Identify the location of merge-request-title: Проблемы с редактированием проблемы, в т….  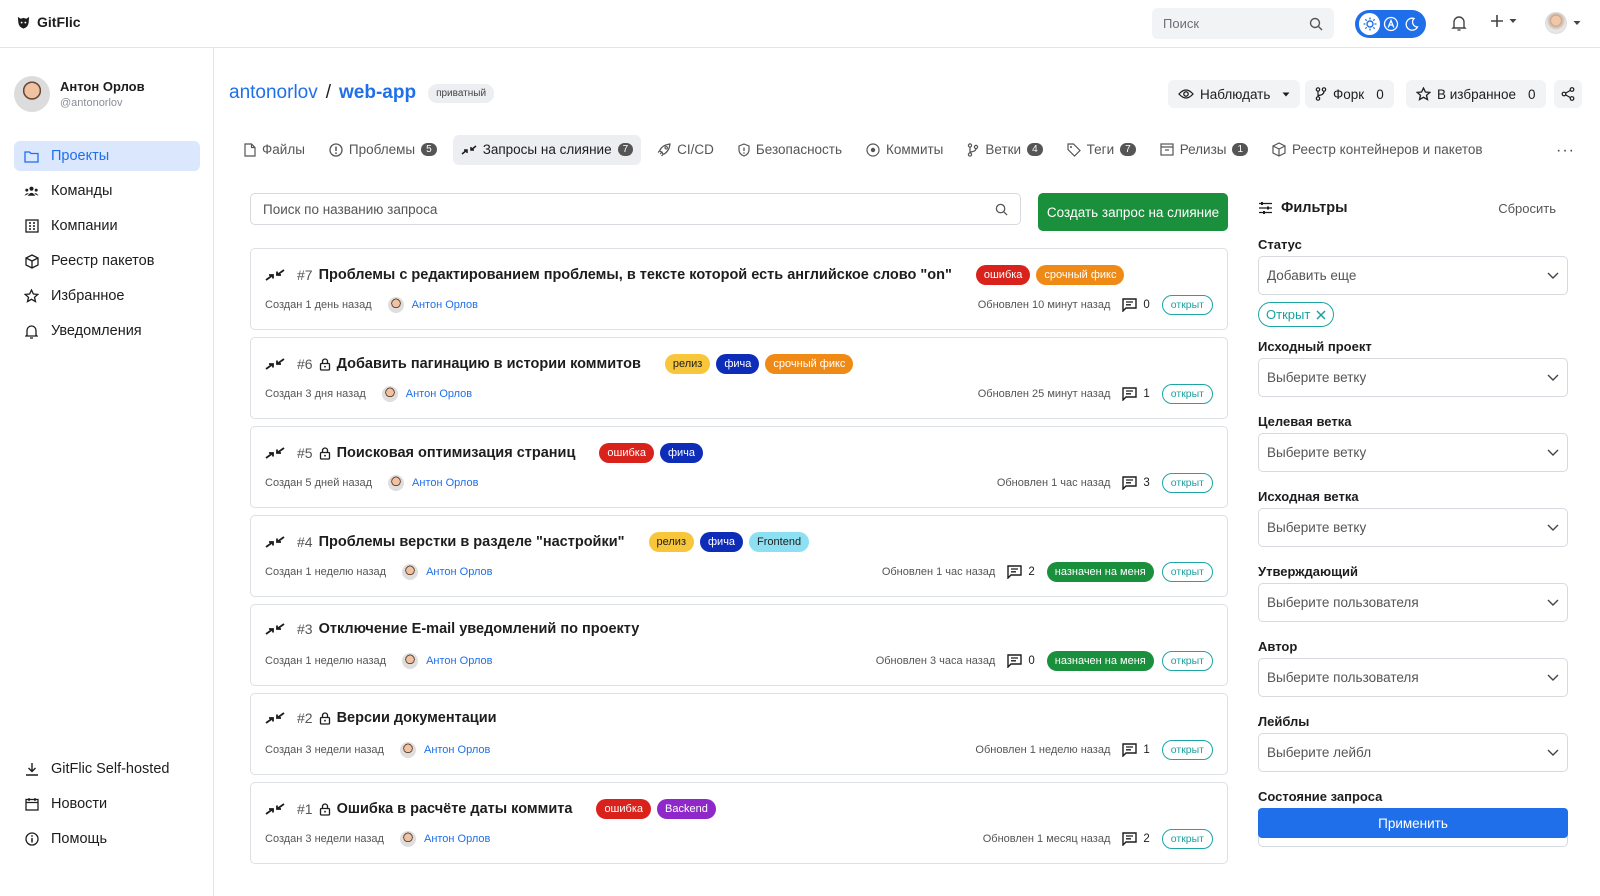
(635, 275).